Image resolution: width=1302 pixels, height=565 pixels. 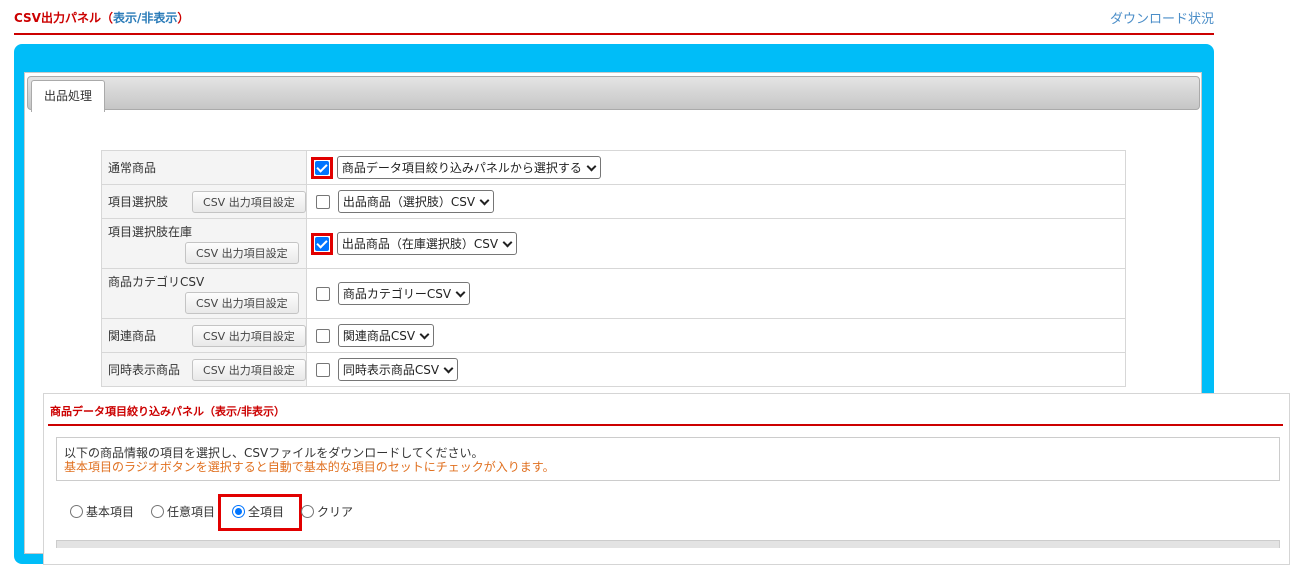 I want to click on settings-row-label-cell: 項目選択肢 CSV 出力項目設定, so click(x=204, y=201).